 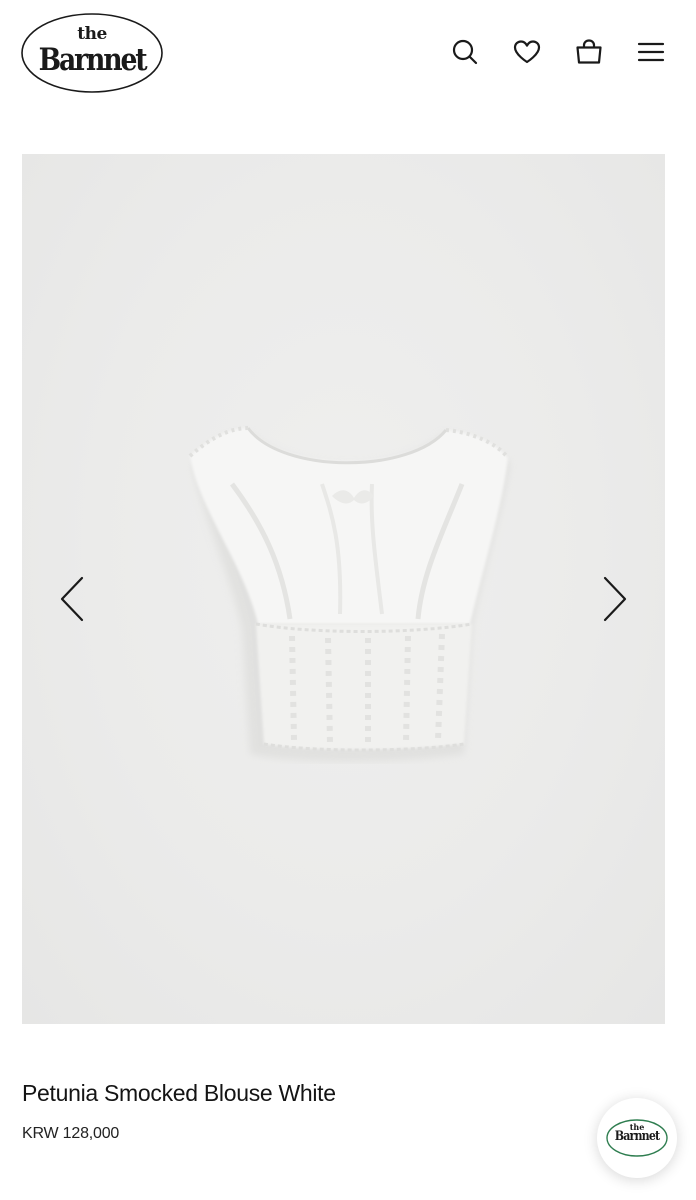 I want to click on product-title: Petunia Smocked Blouse White, so click(x=179, y=1093).